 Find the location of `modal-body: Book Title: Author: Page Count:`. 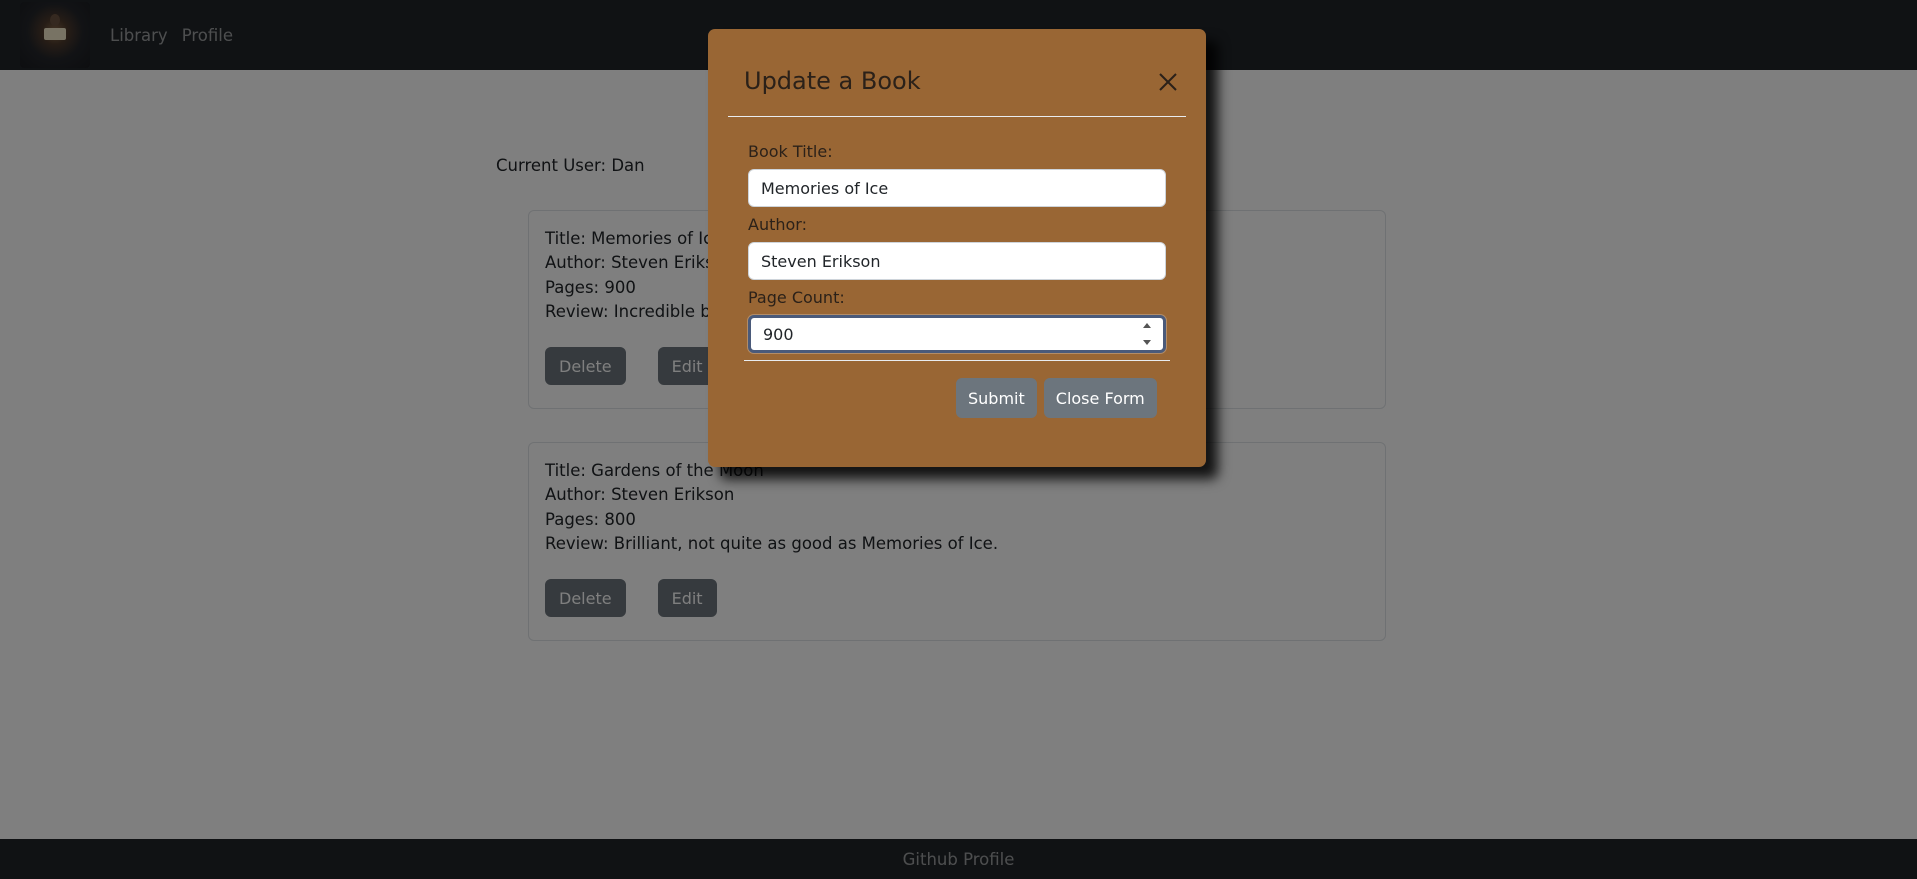

modal-body: Book Title: Author: Page Count: is located at coordinates (957, 246).